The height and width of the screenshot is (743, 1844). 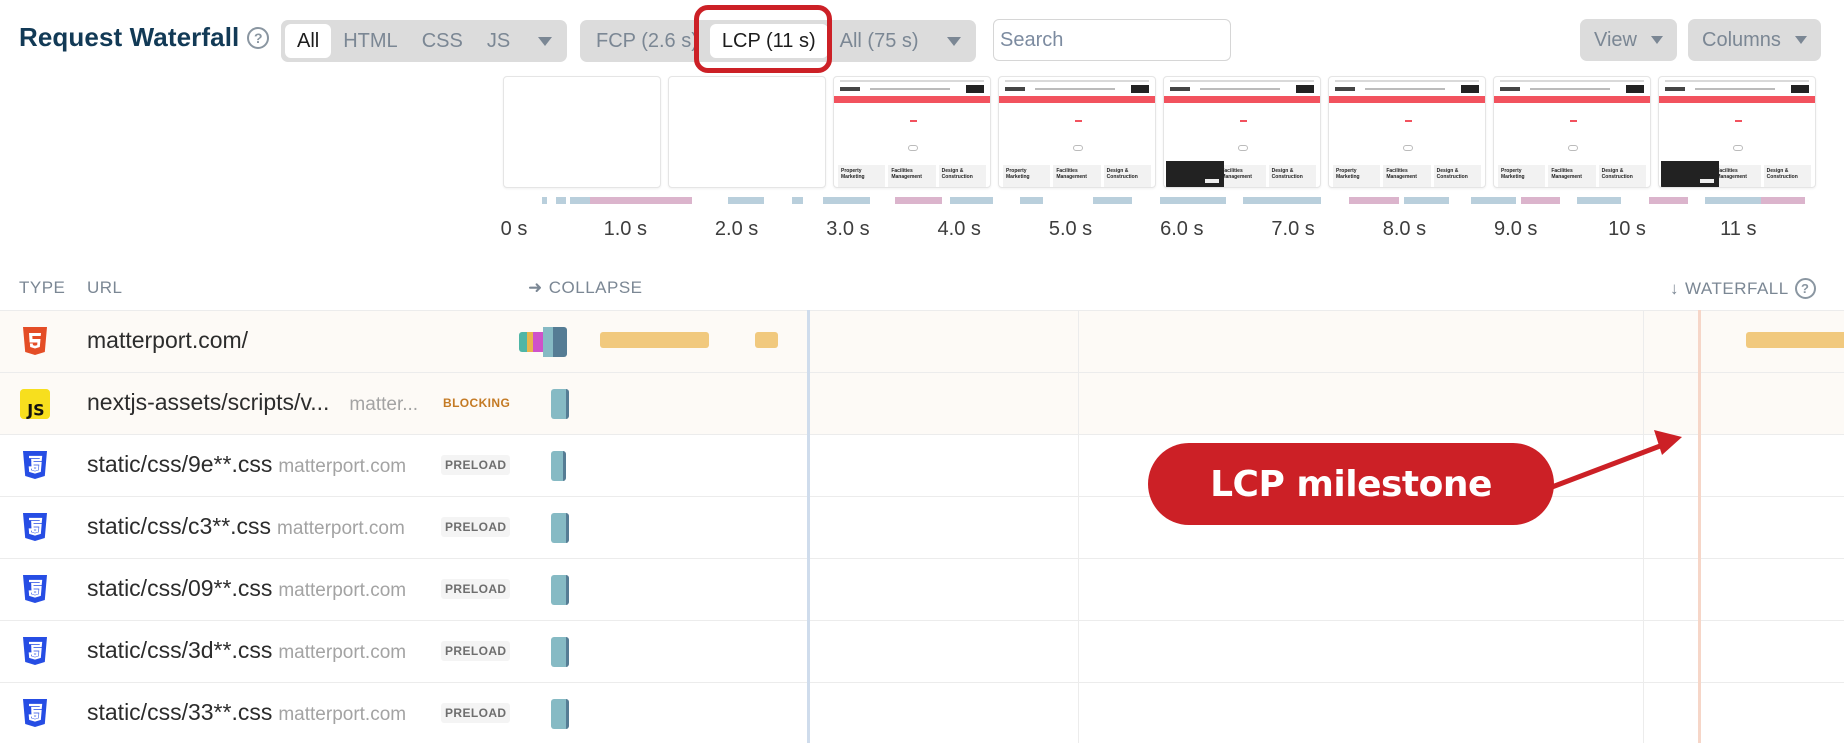 What do you see at coordinates (1351, 484) in the screenshot?
I see `lcp-milestone-callout: LCP milestone` at bounding box center [1351, 484].